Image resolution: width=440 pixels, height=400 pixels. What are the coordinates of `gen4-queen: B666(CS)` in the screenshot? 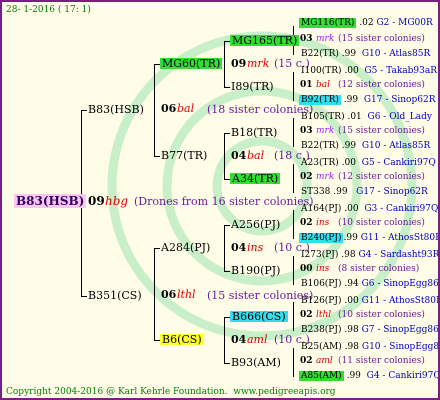 It's located at (259, 316).